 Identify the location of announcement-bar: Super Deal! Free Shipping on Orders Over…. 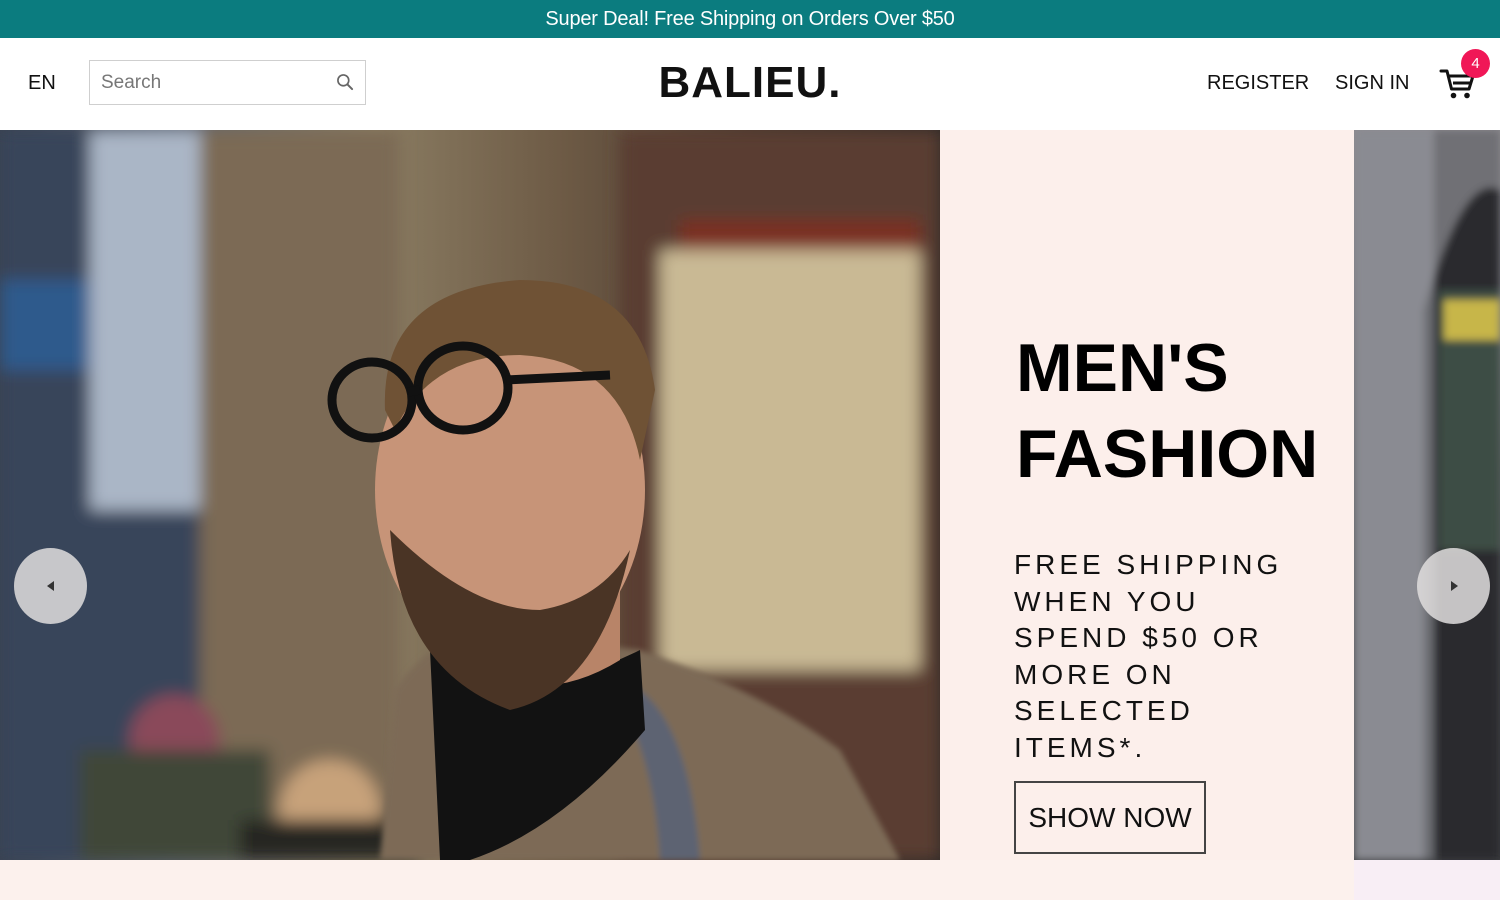
(750, 19).